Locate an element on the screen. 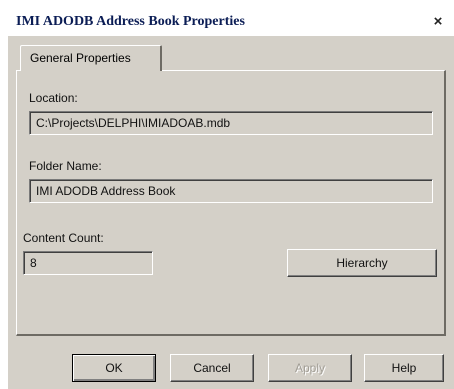 The height and width of the screenshot is (389, 454). folder-name-label: Folder Name: is located at coordinates (65, 166).